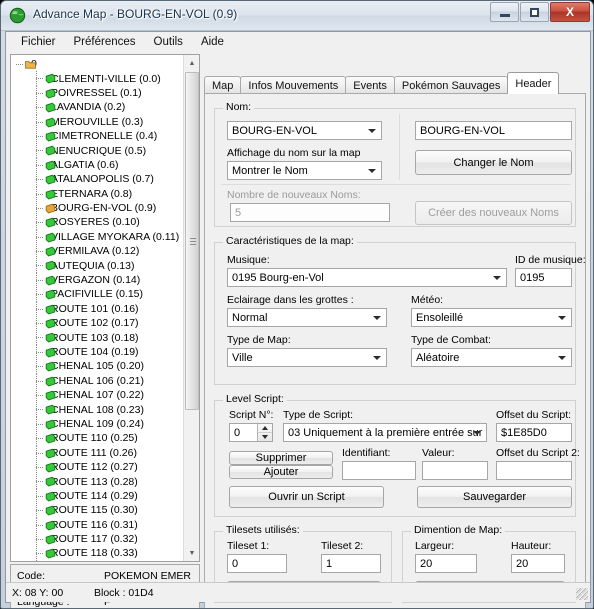  What do you see at coordinates (281, 458) in the screenshot?
I see `delete-script-button: Supprimer` at bounding box center [281, 458].